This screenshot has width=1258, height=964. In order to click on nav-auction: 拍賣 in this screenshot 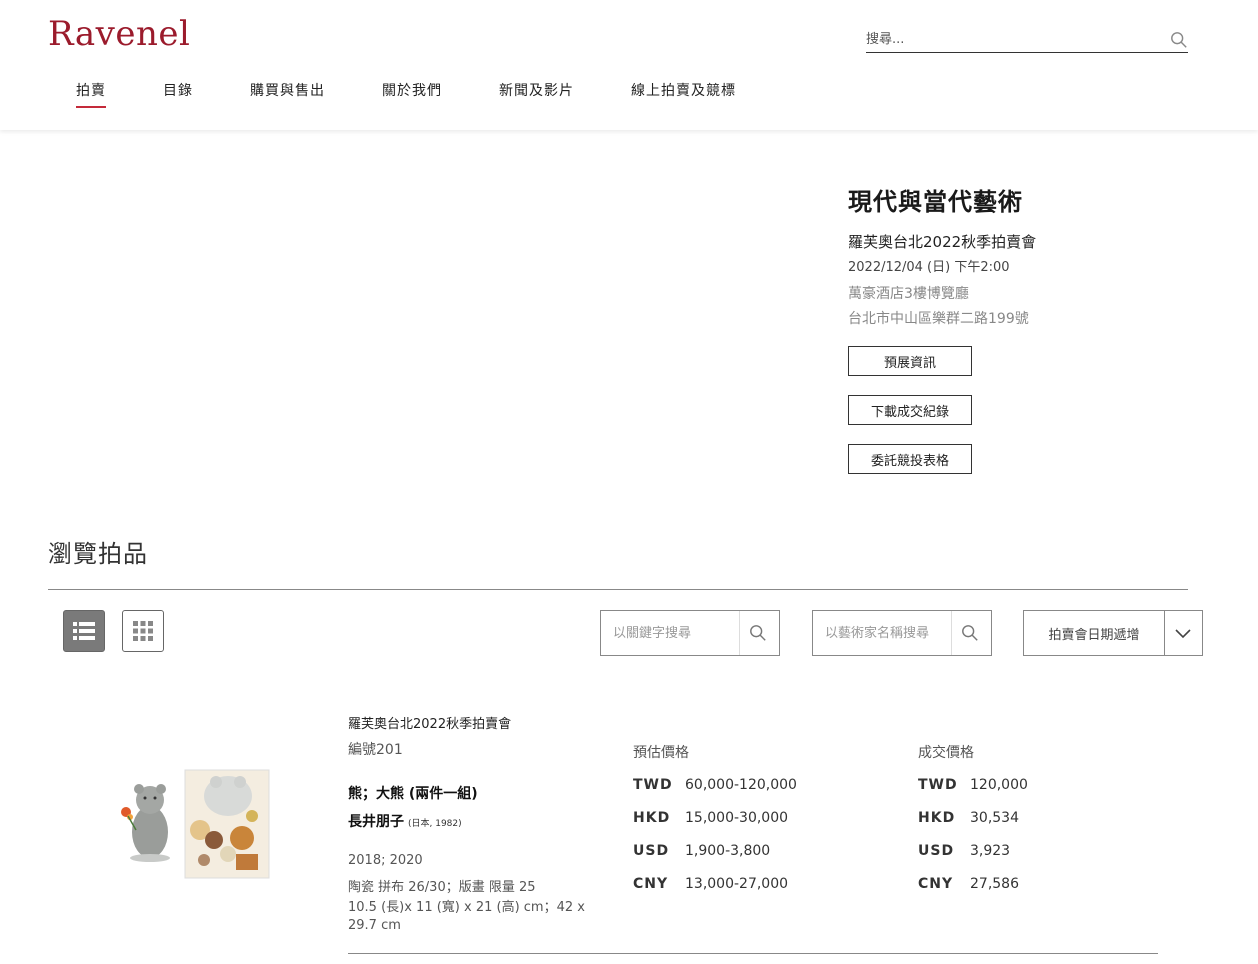, I will do `click(91, 94)`.